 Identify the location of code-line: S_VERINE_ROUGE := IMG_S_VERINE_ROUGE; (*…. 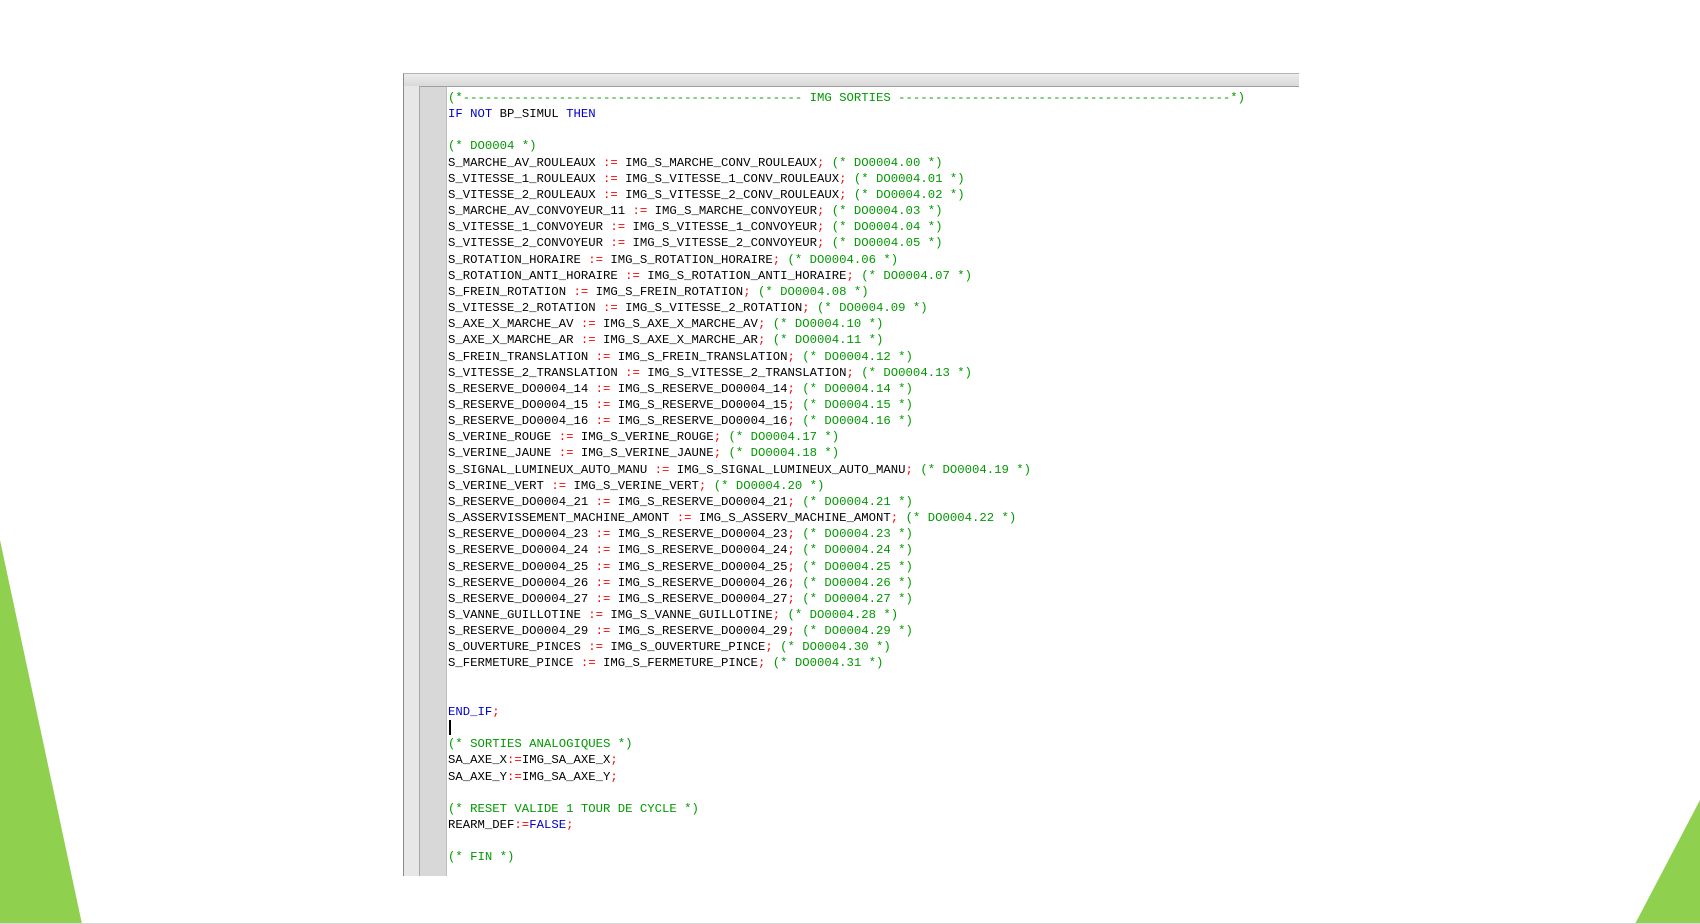
(872, 437).